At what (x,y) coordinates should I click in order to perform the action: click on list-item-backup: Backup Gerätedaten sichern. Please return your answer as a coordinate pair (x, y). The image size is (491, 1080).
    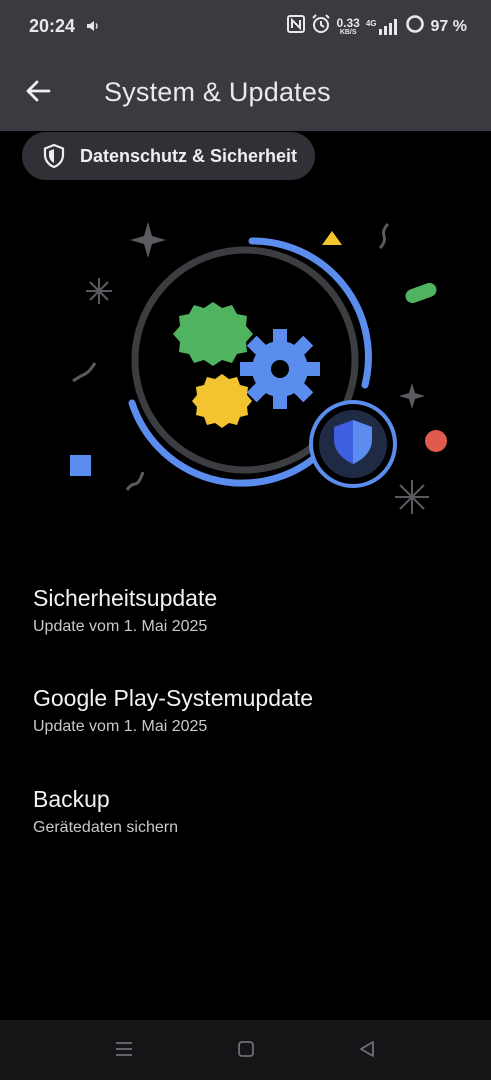
    Looking at the image, I should click on (245, 834).